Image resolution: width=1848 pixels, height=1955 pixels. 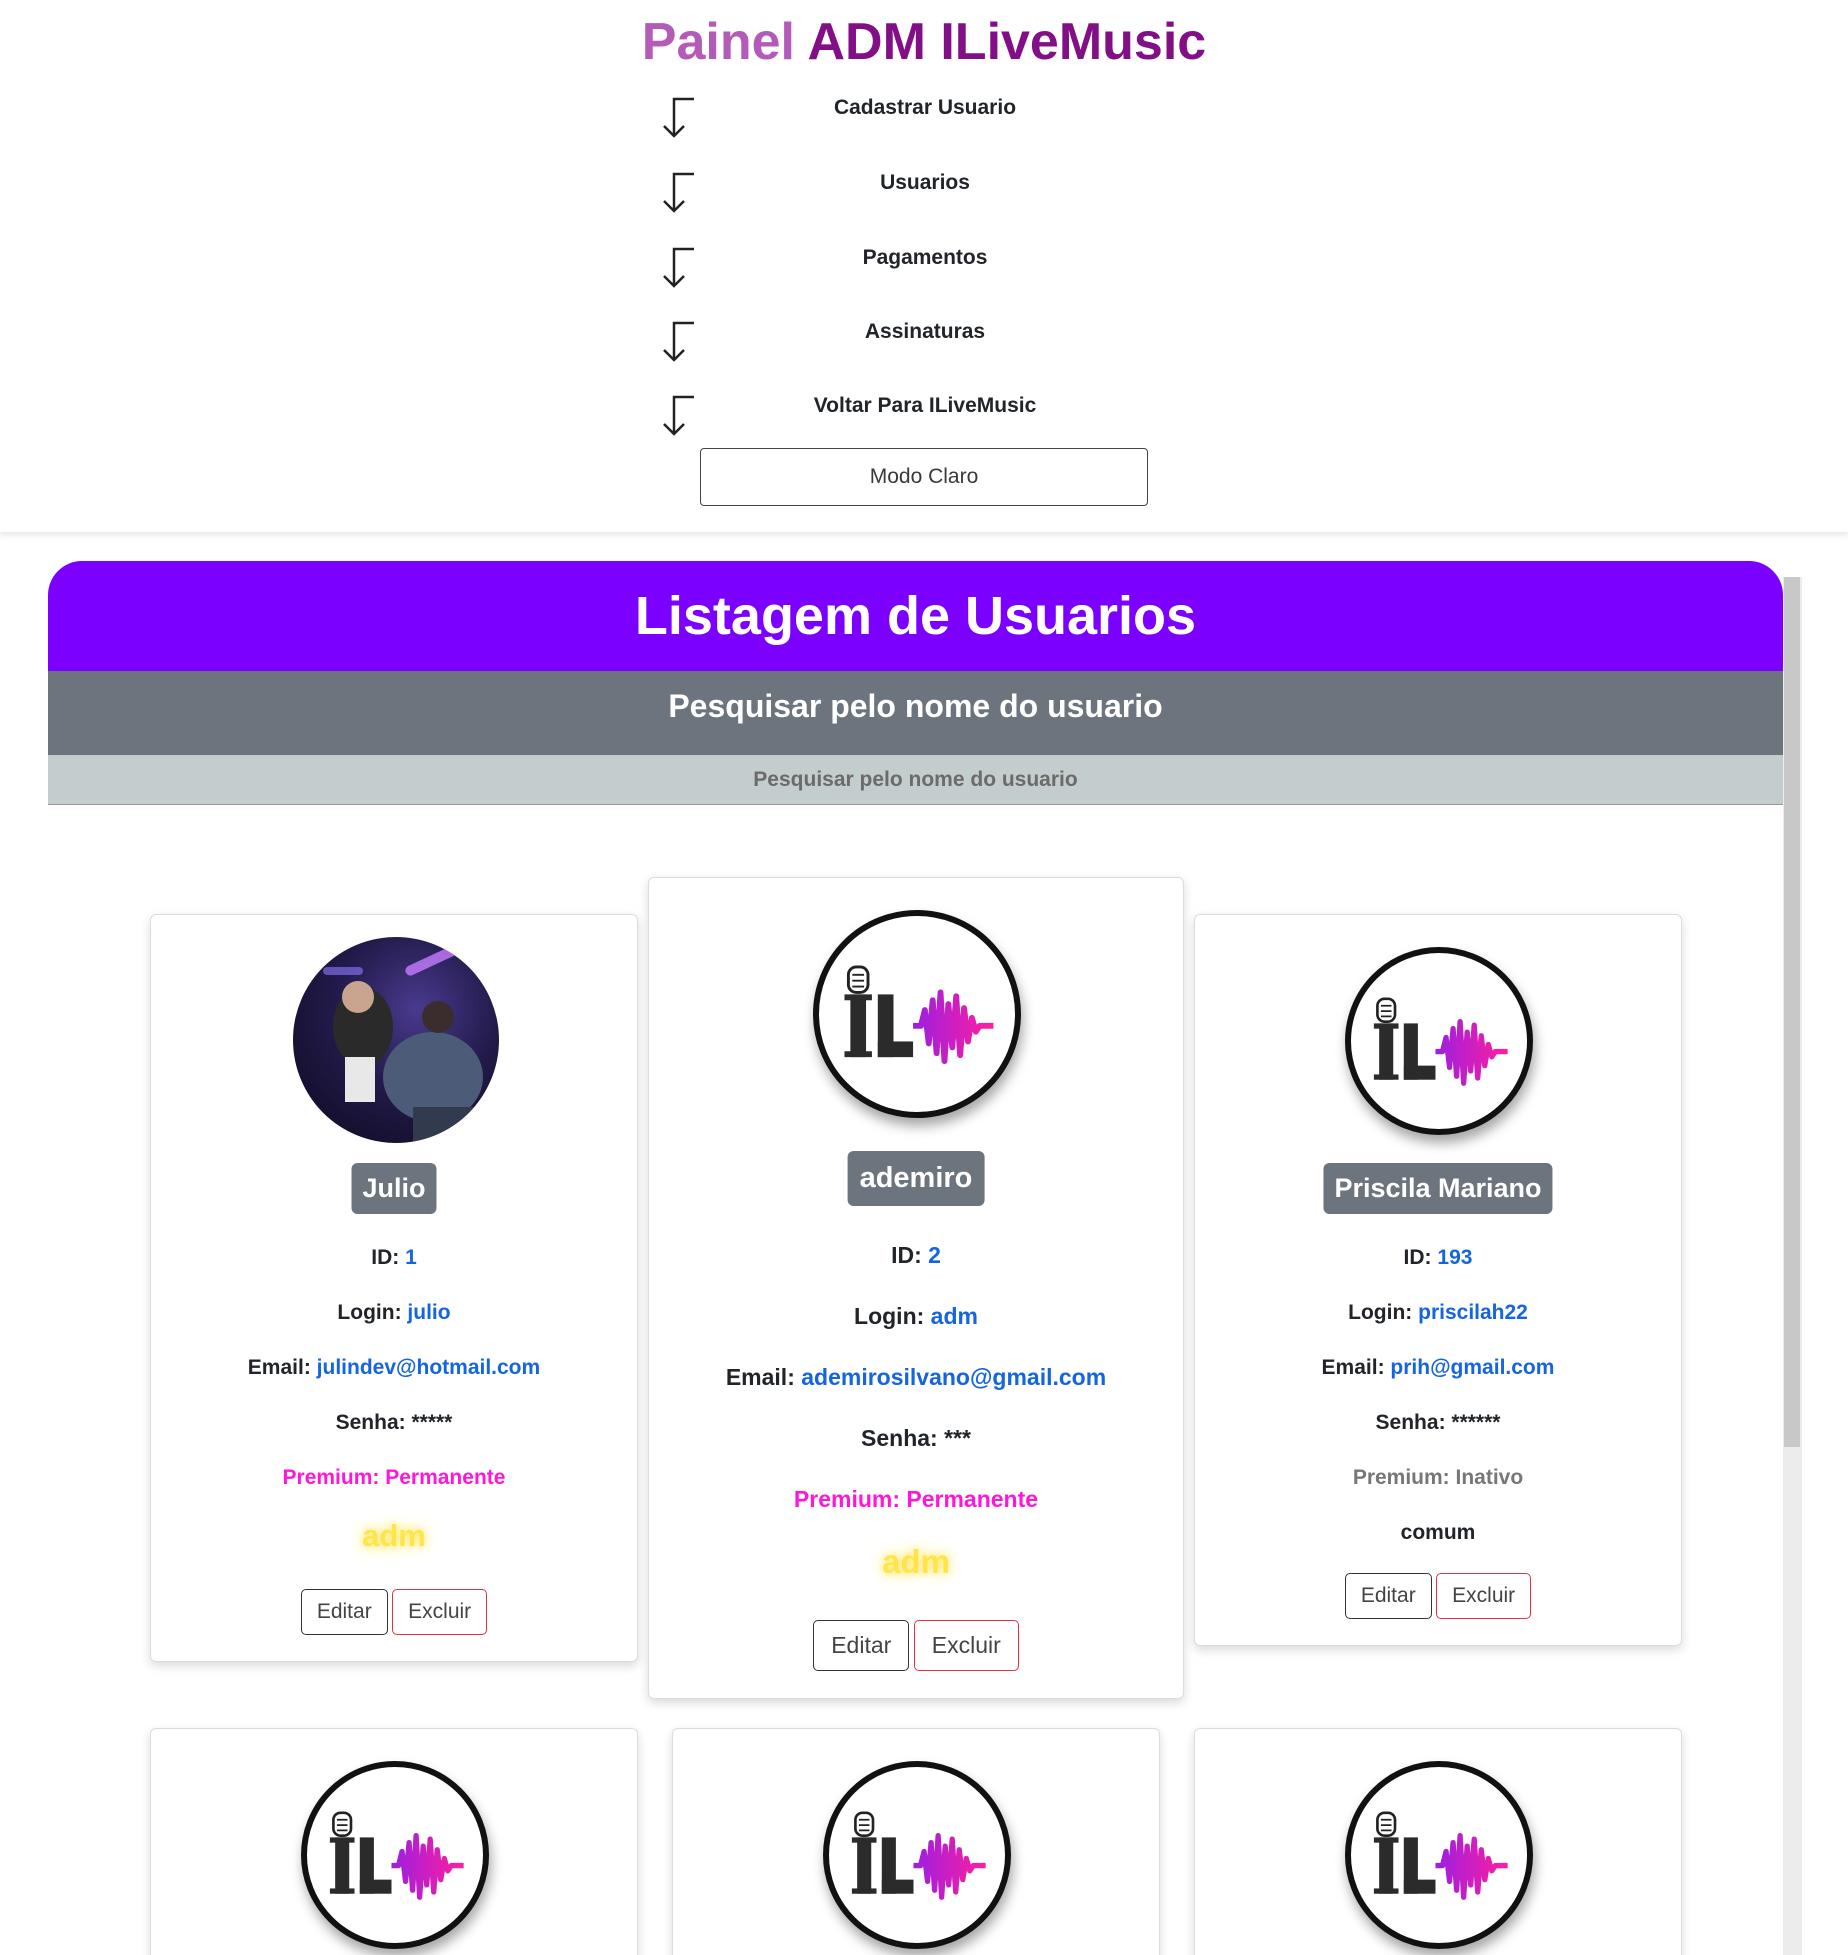 I want to click on nav-label: Usuarios, so click(x=925, y=183).